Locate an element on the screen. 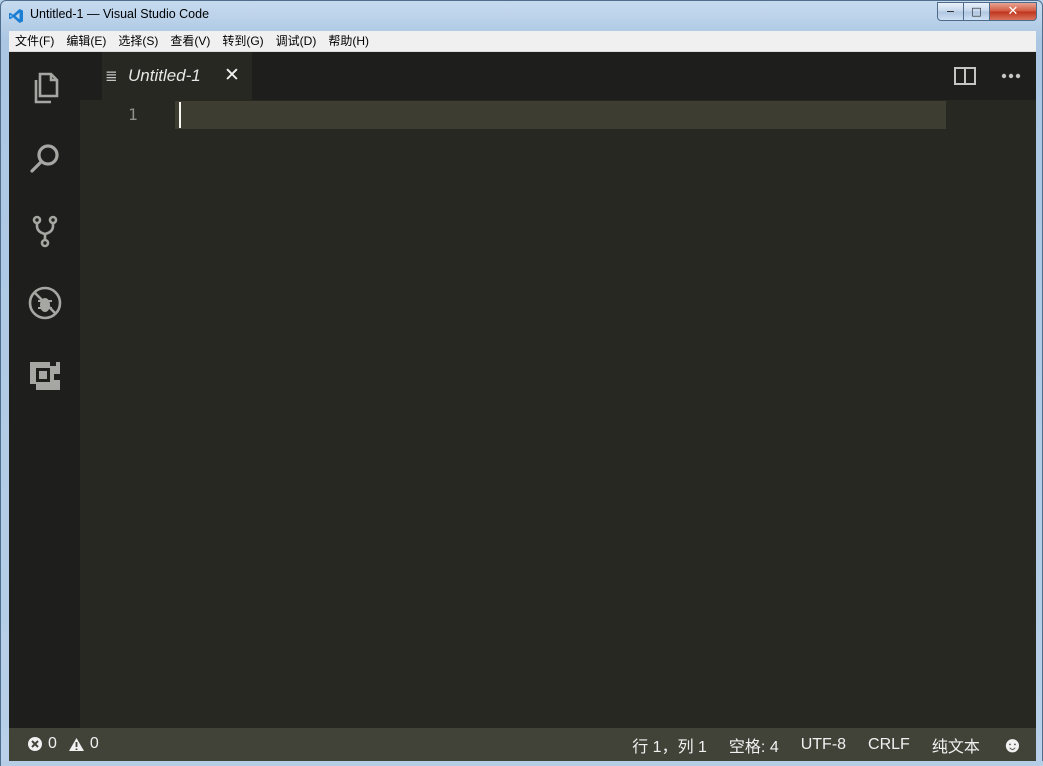 Image resolution: width=1043 pixels, height=766 pixels. more-actions-icon is located at coordinates (1011, 76).